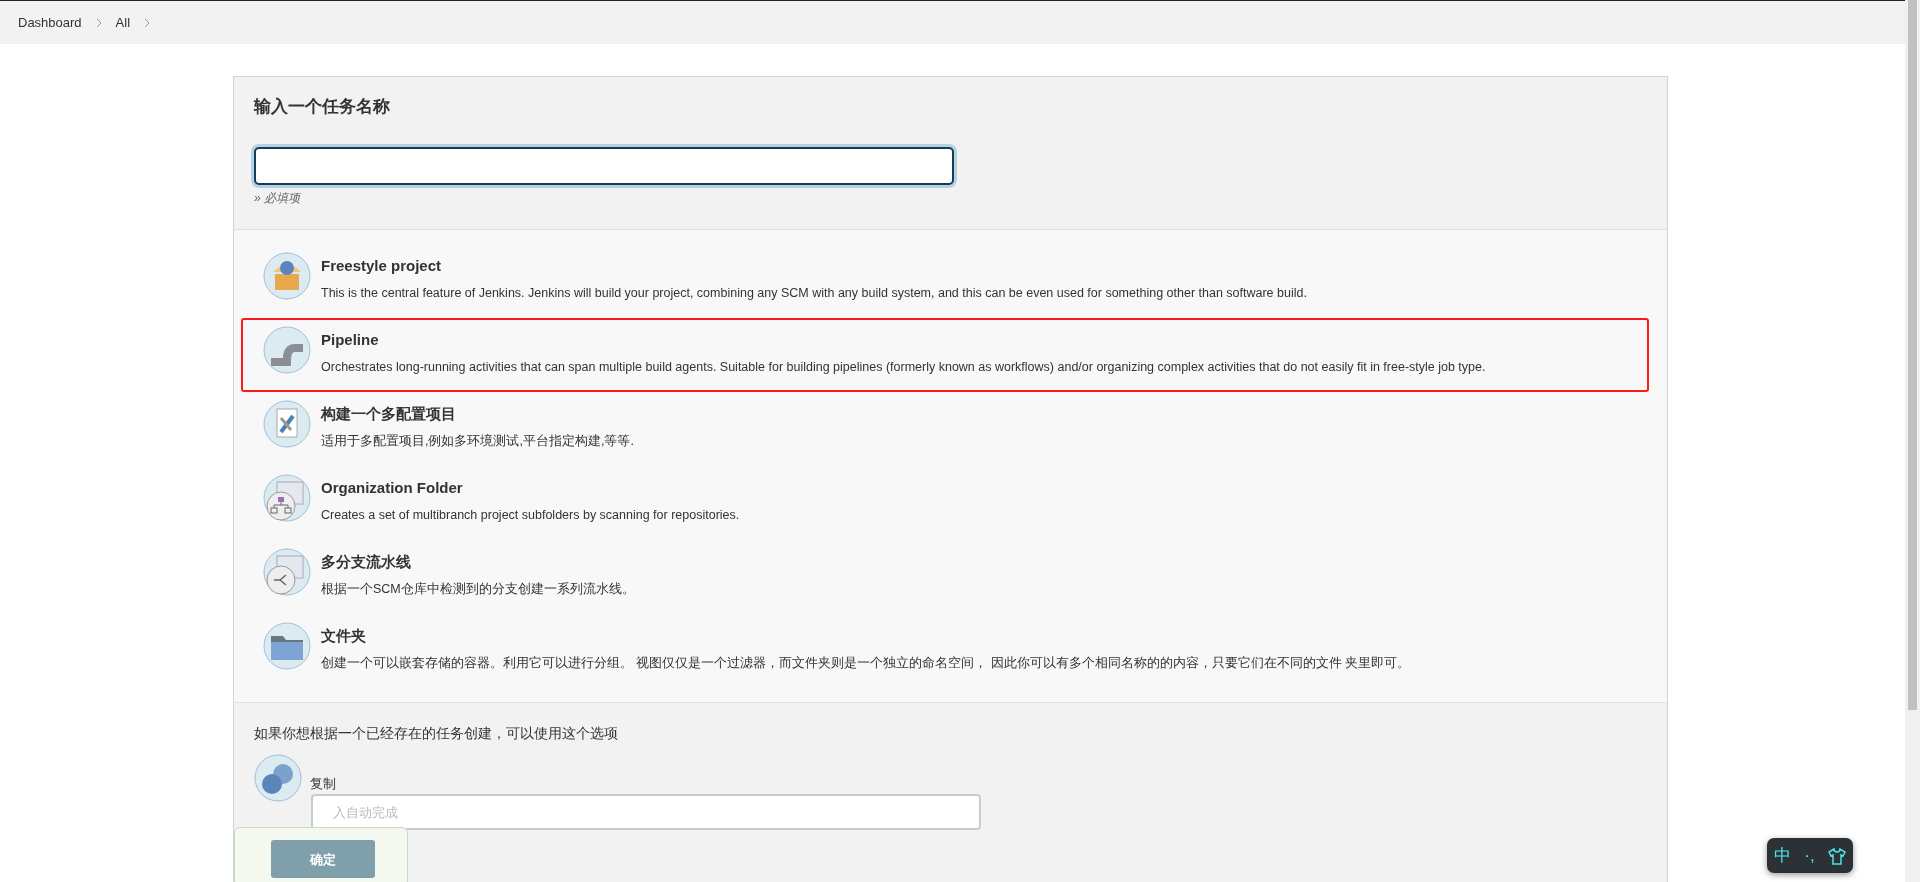  I want to click on option-title: Organization Folder, so click(392, 488).